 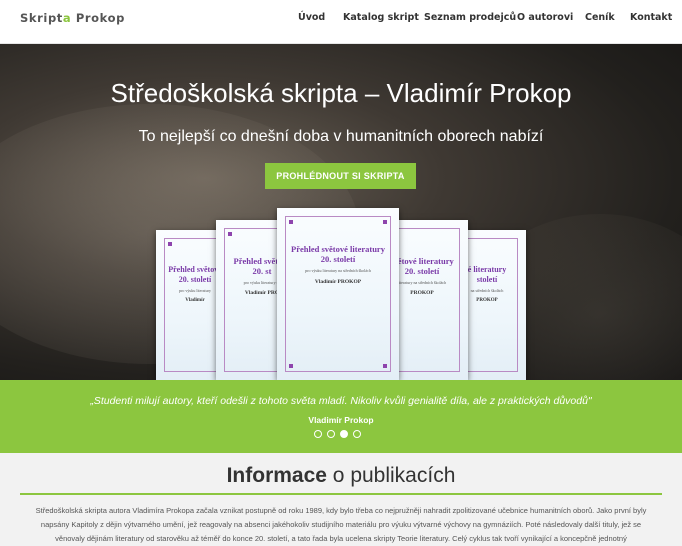 I want to click on nav-item-prodejci: Seznam prodejců, so click(x=470, y=17).